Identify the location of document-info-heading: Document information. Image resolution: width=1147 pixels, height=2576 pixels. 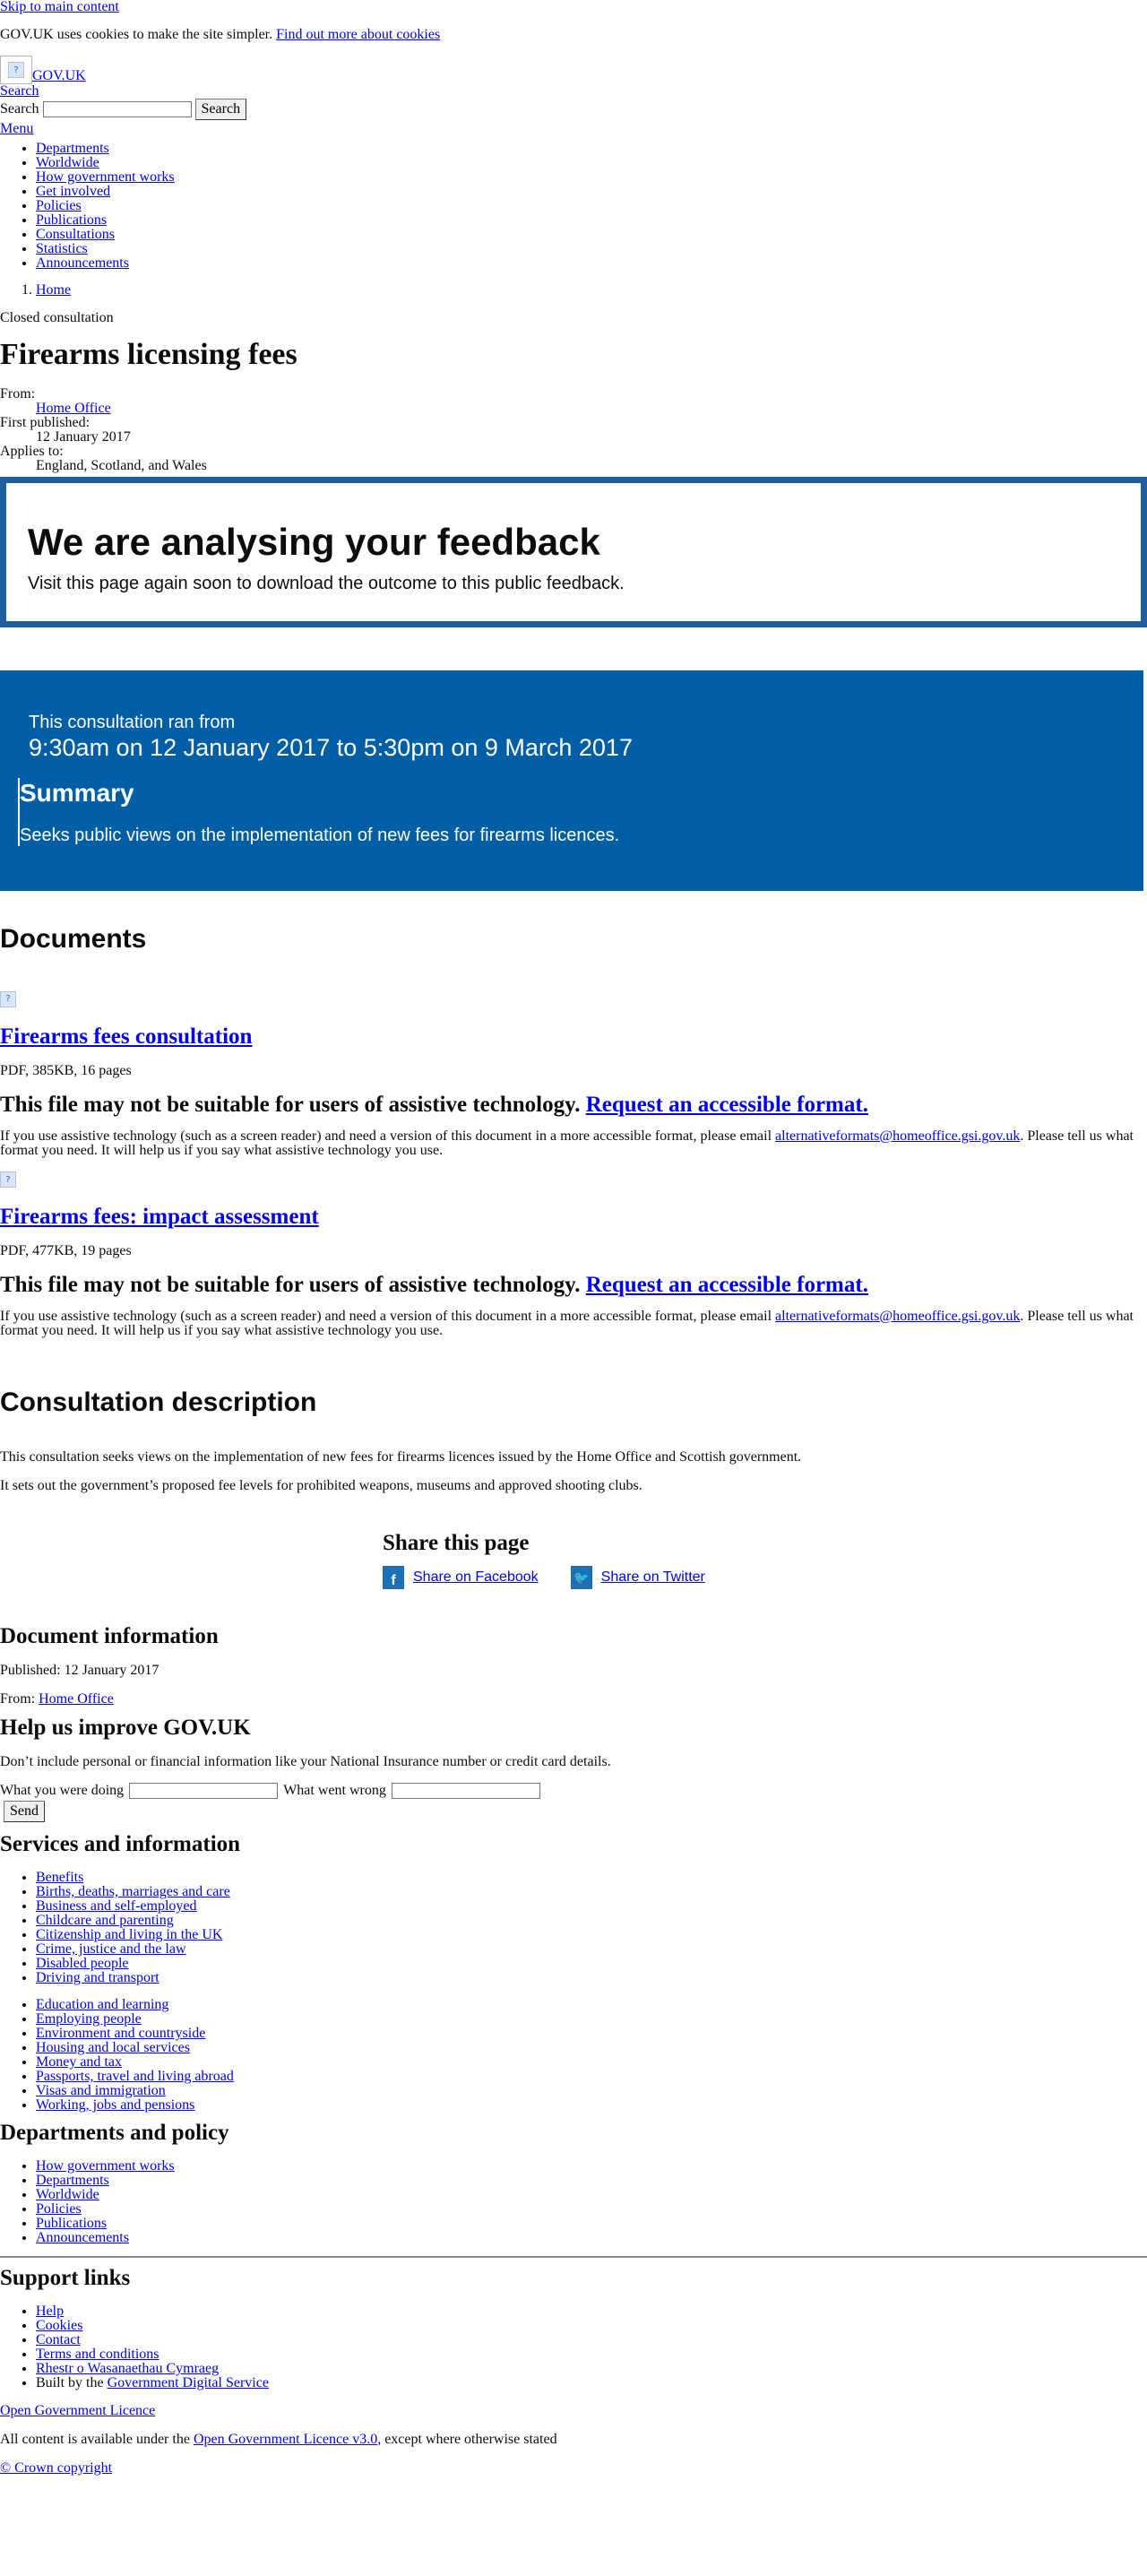
(109, 1636).